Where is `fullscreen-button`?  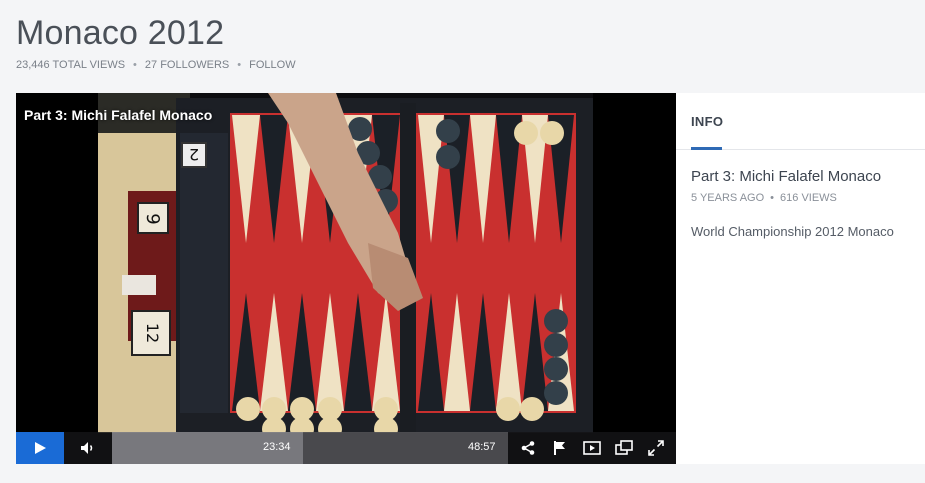
fullscreen-button is located at coordinates (656, 448).